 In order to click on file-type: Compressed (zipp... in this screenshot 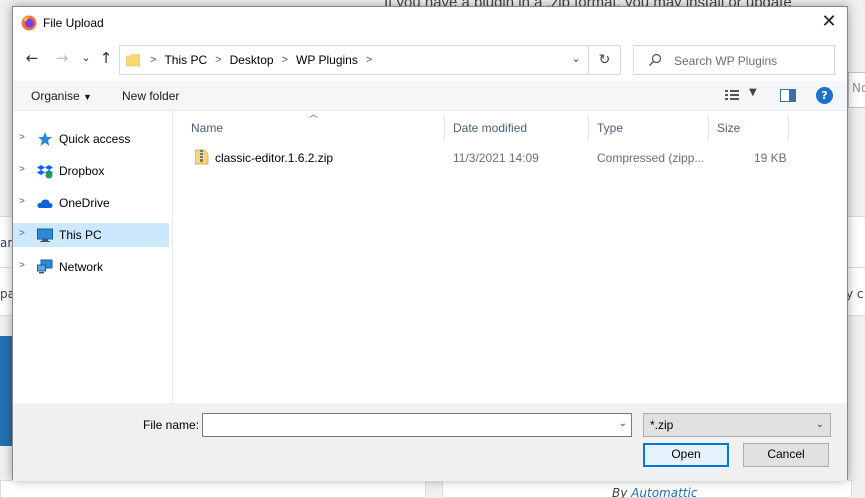, I will do `click(651, 158)`.